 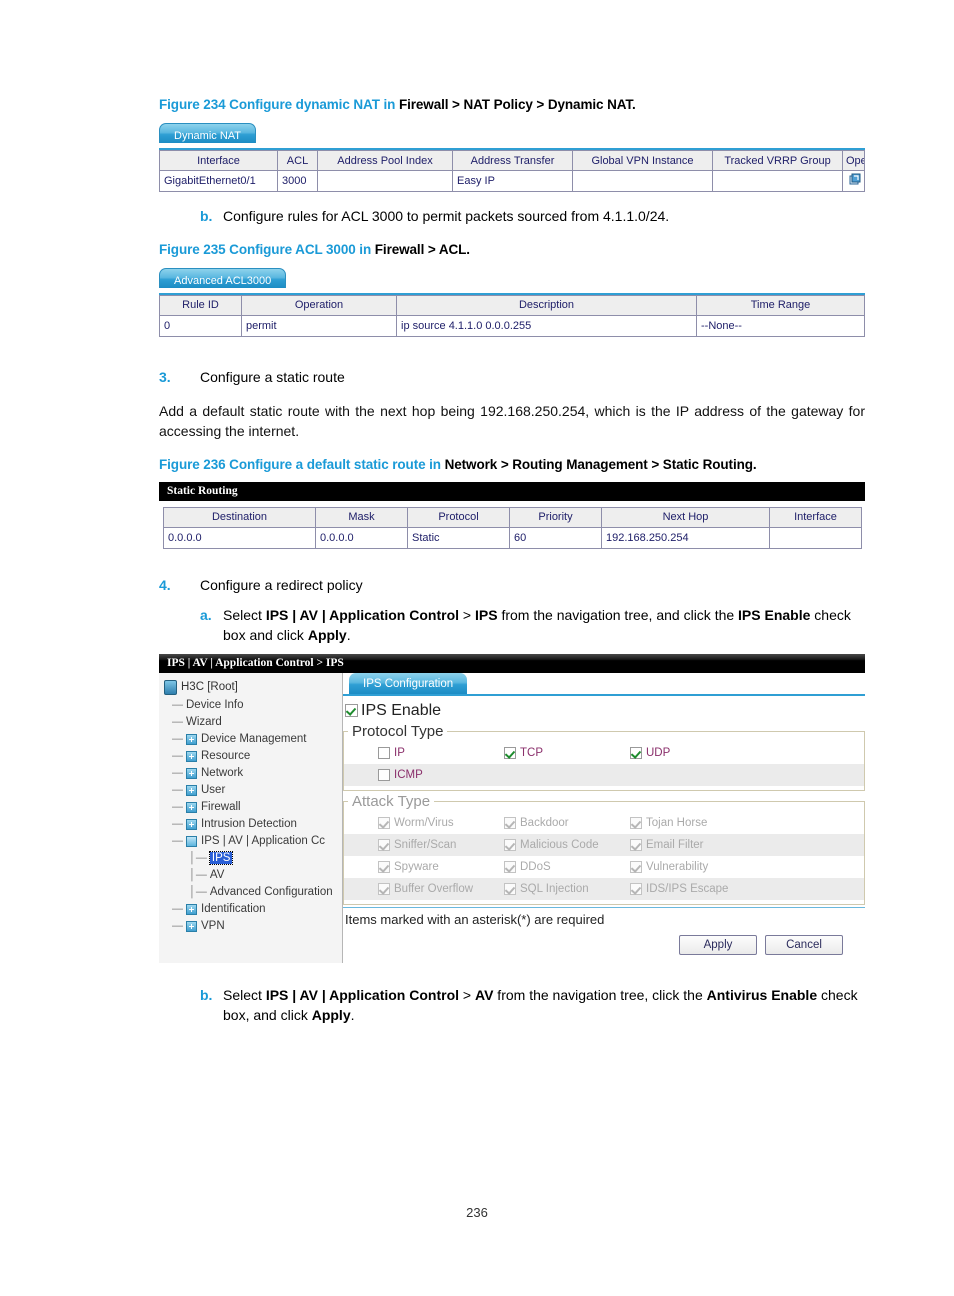 What do you see at coordinates (780, 325) in the screenshot?
I see `cell-time-range: --None--` at bounding box center [780, 325].